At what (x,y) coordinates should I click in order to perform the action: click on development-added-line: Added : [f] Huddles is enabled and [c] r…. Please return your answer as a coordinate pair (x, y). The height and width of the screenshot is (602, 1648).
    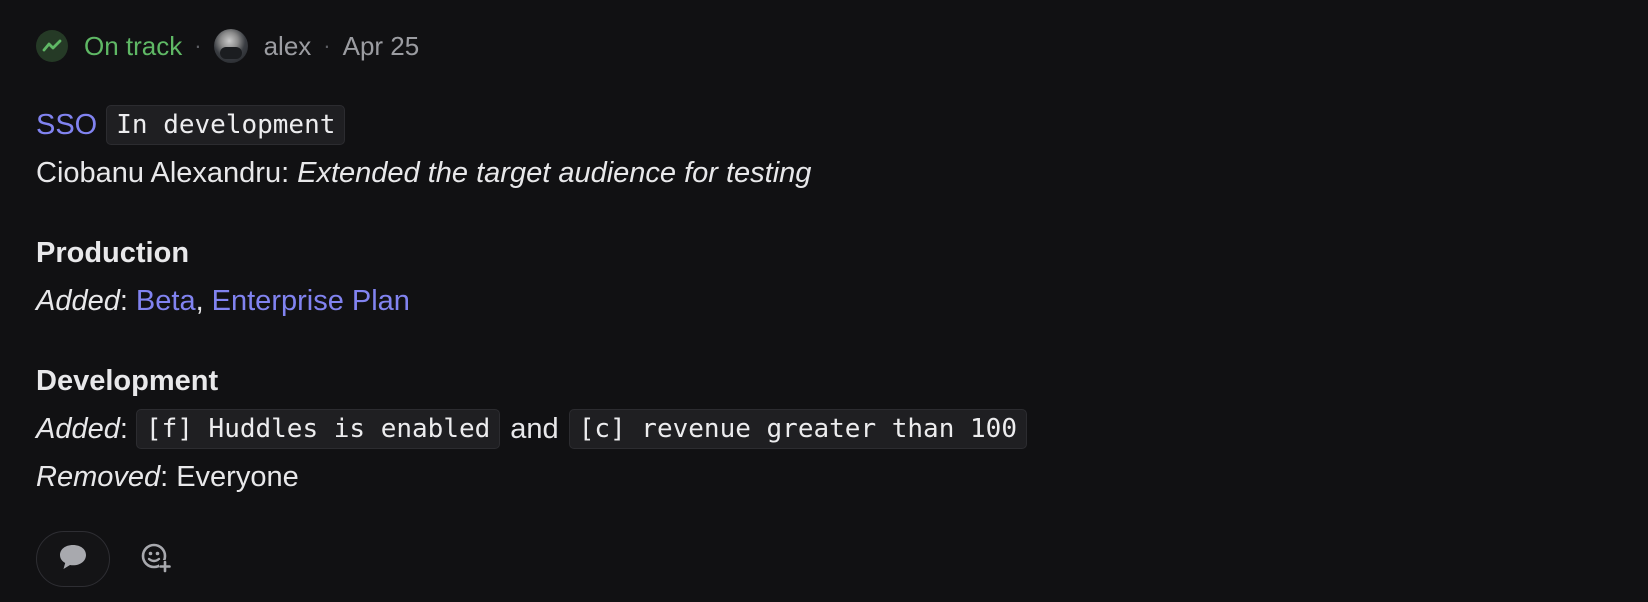
    Looking at the image, I should click on (826, 429).